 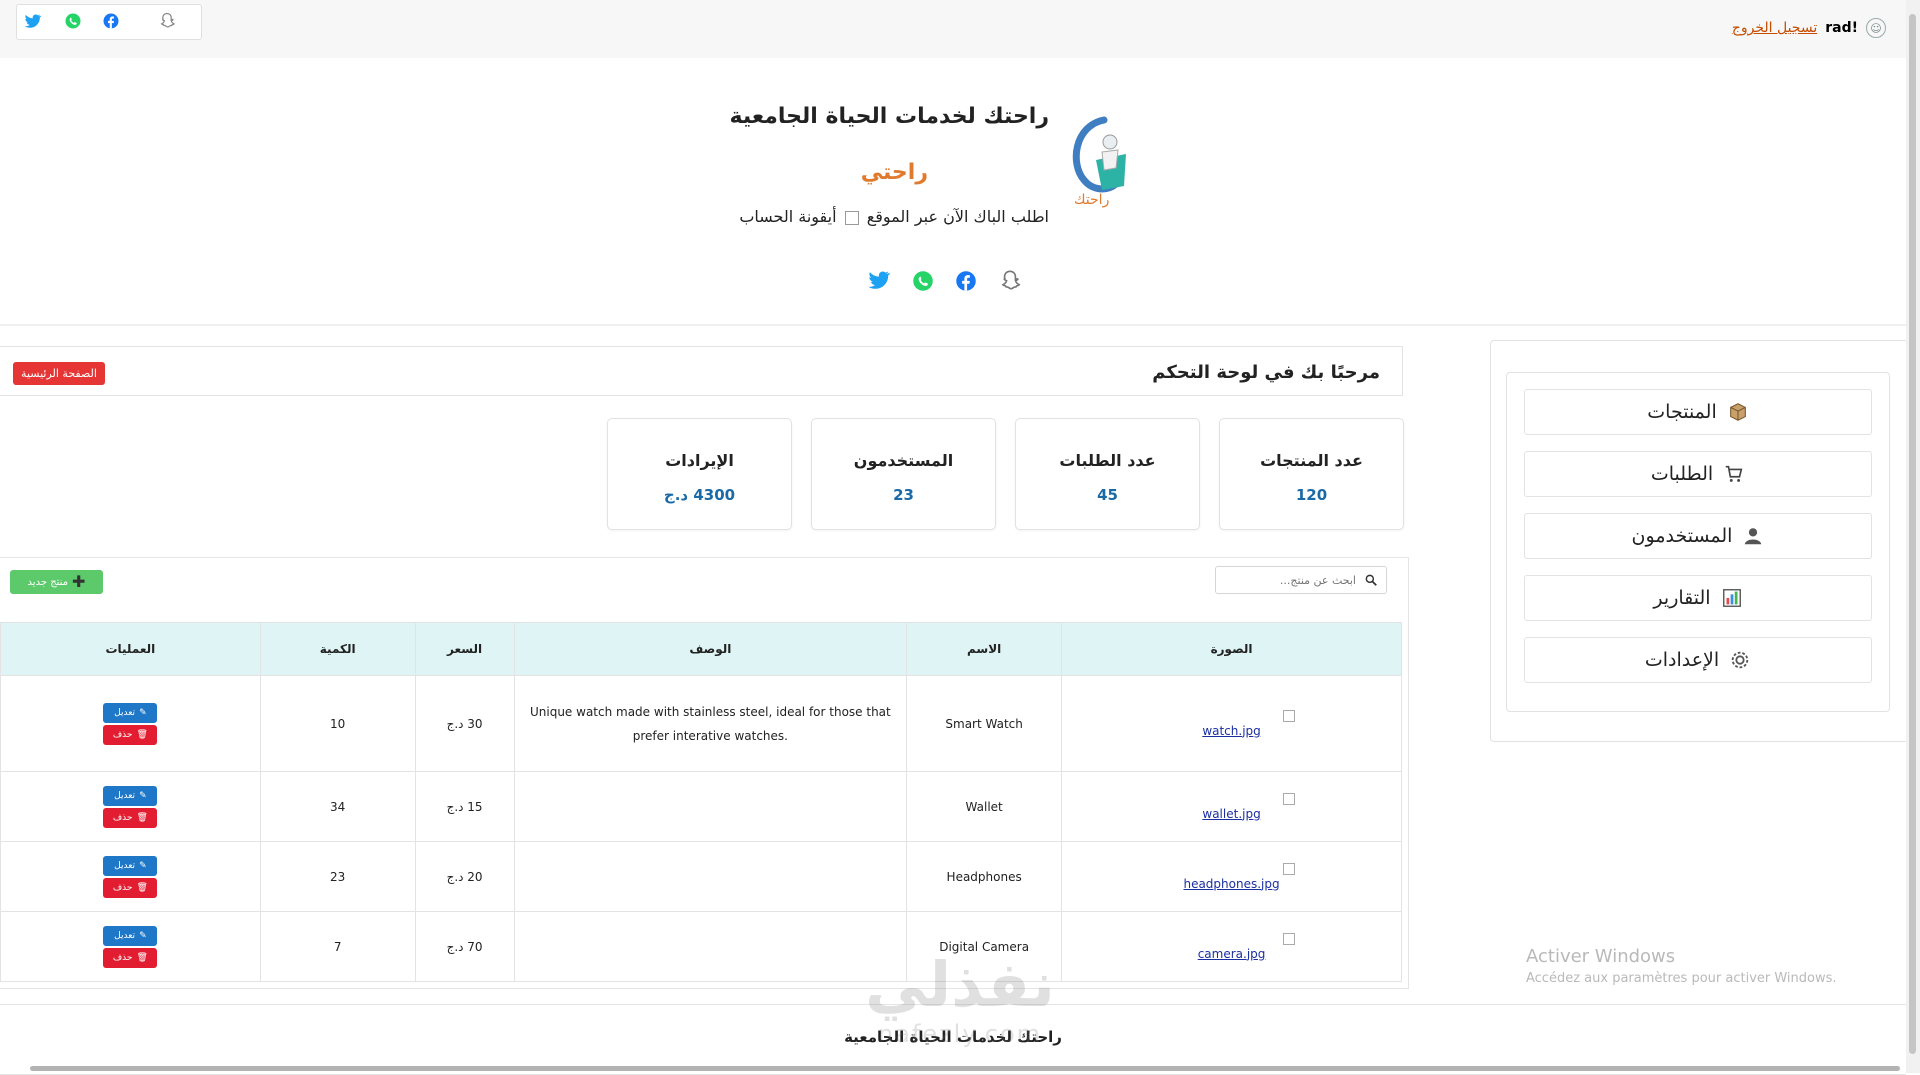 I want to click on cell-image: headphones.jpg, so click(x=1231, y=876).